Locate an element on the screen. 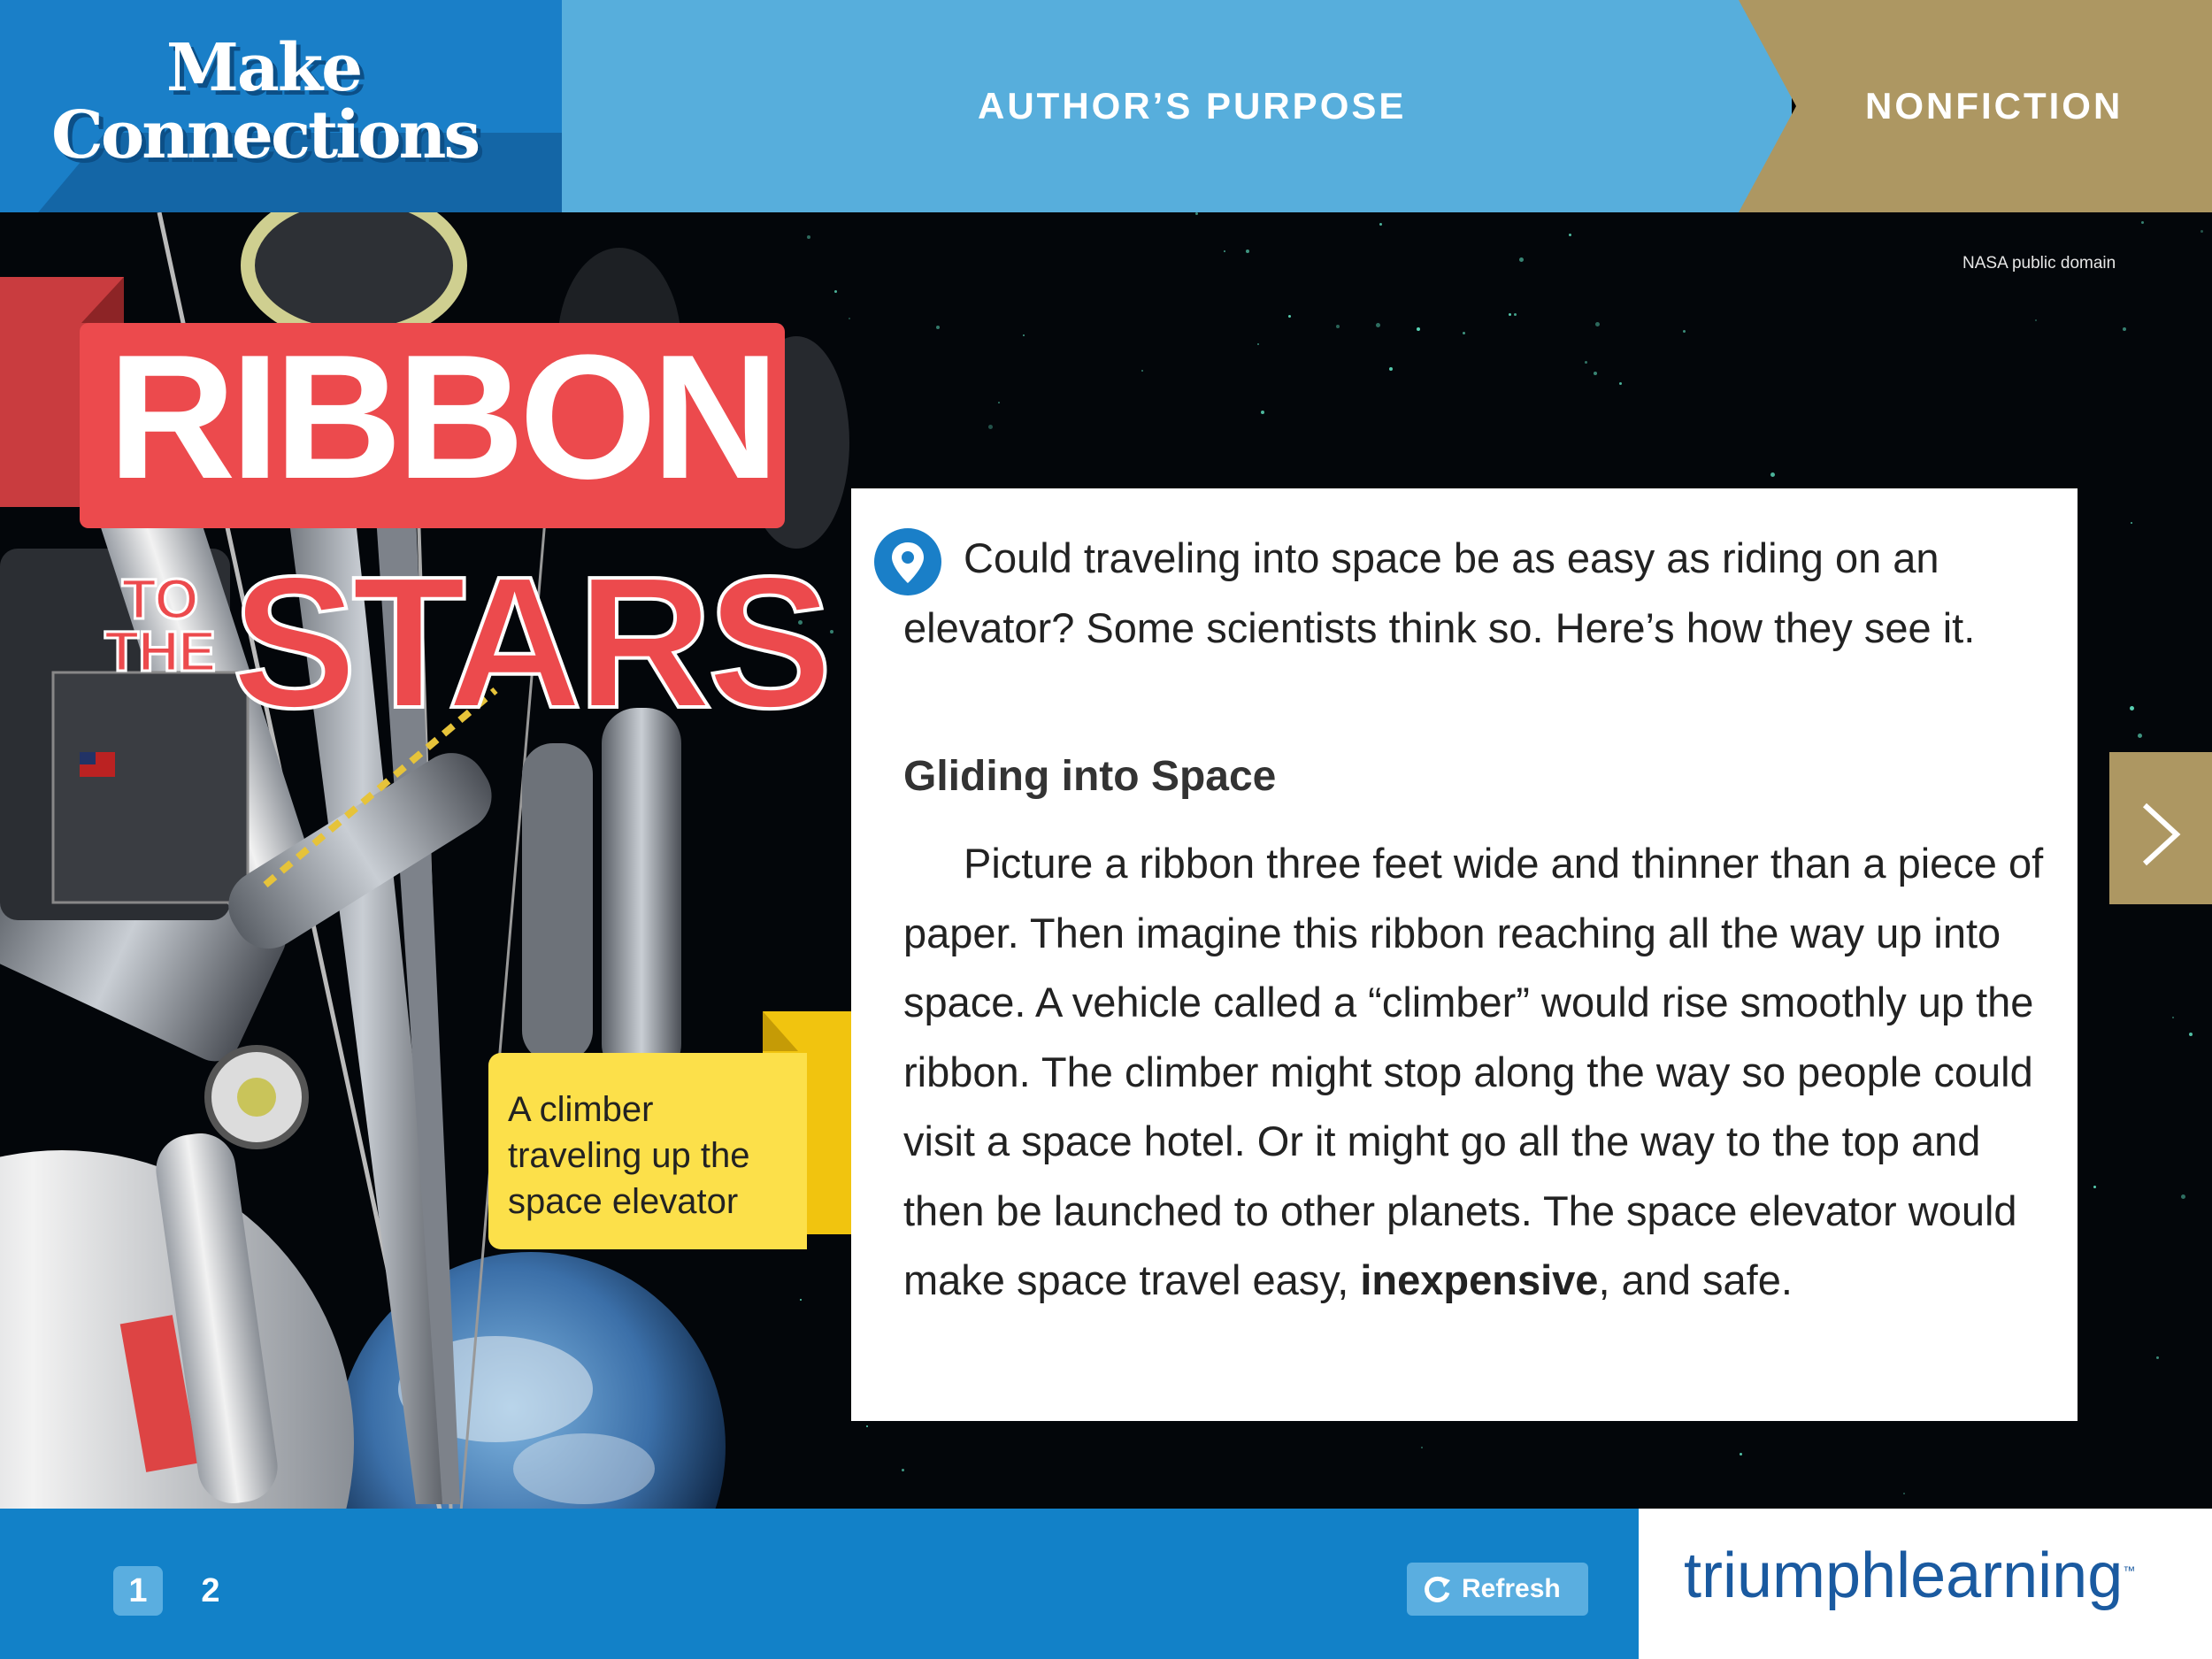  logo-line-1: Make is located at coordinates (264, 68).